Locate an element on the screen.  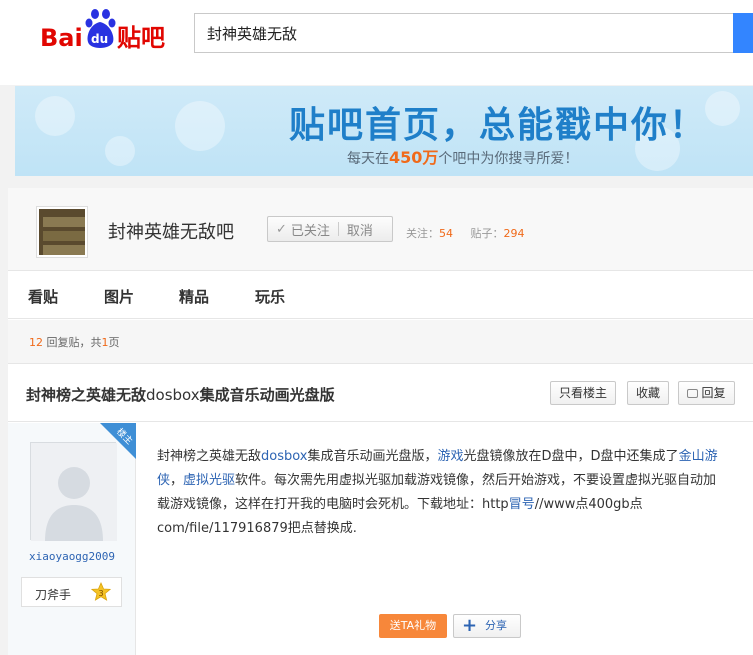
tab-images: 图片 is located at coordinates (119, 296).